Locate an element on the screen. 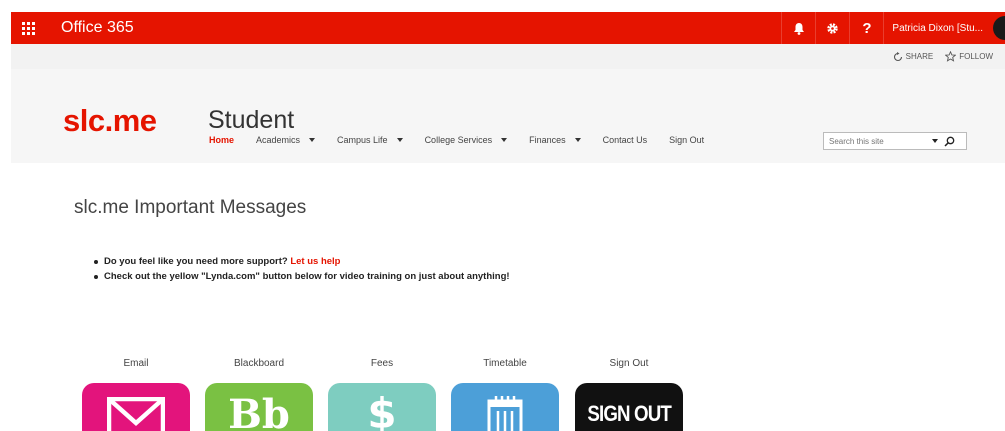 The width and height of the screenshot is (1005, 431). dollar-icon: $ is located at coordinates (382, 410).